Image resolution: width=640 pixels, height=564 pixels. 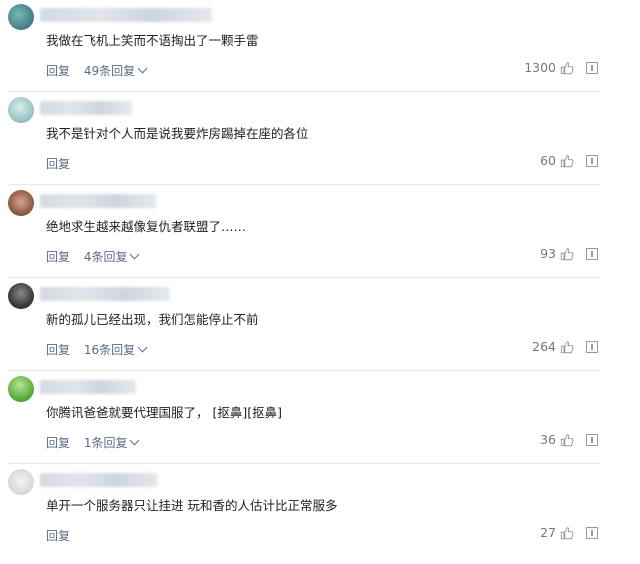 I want to click on view-replies-button: 1条回复, so click(x=111, y=442).